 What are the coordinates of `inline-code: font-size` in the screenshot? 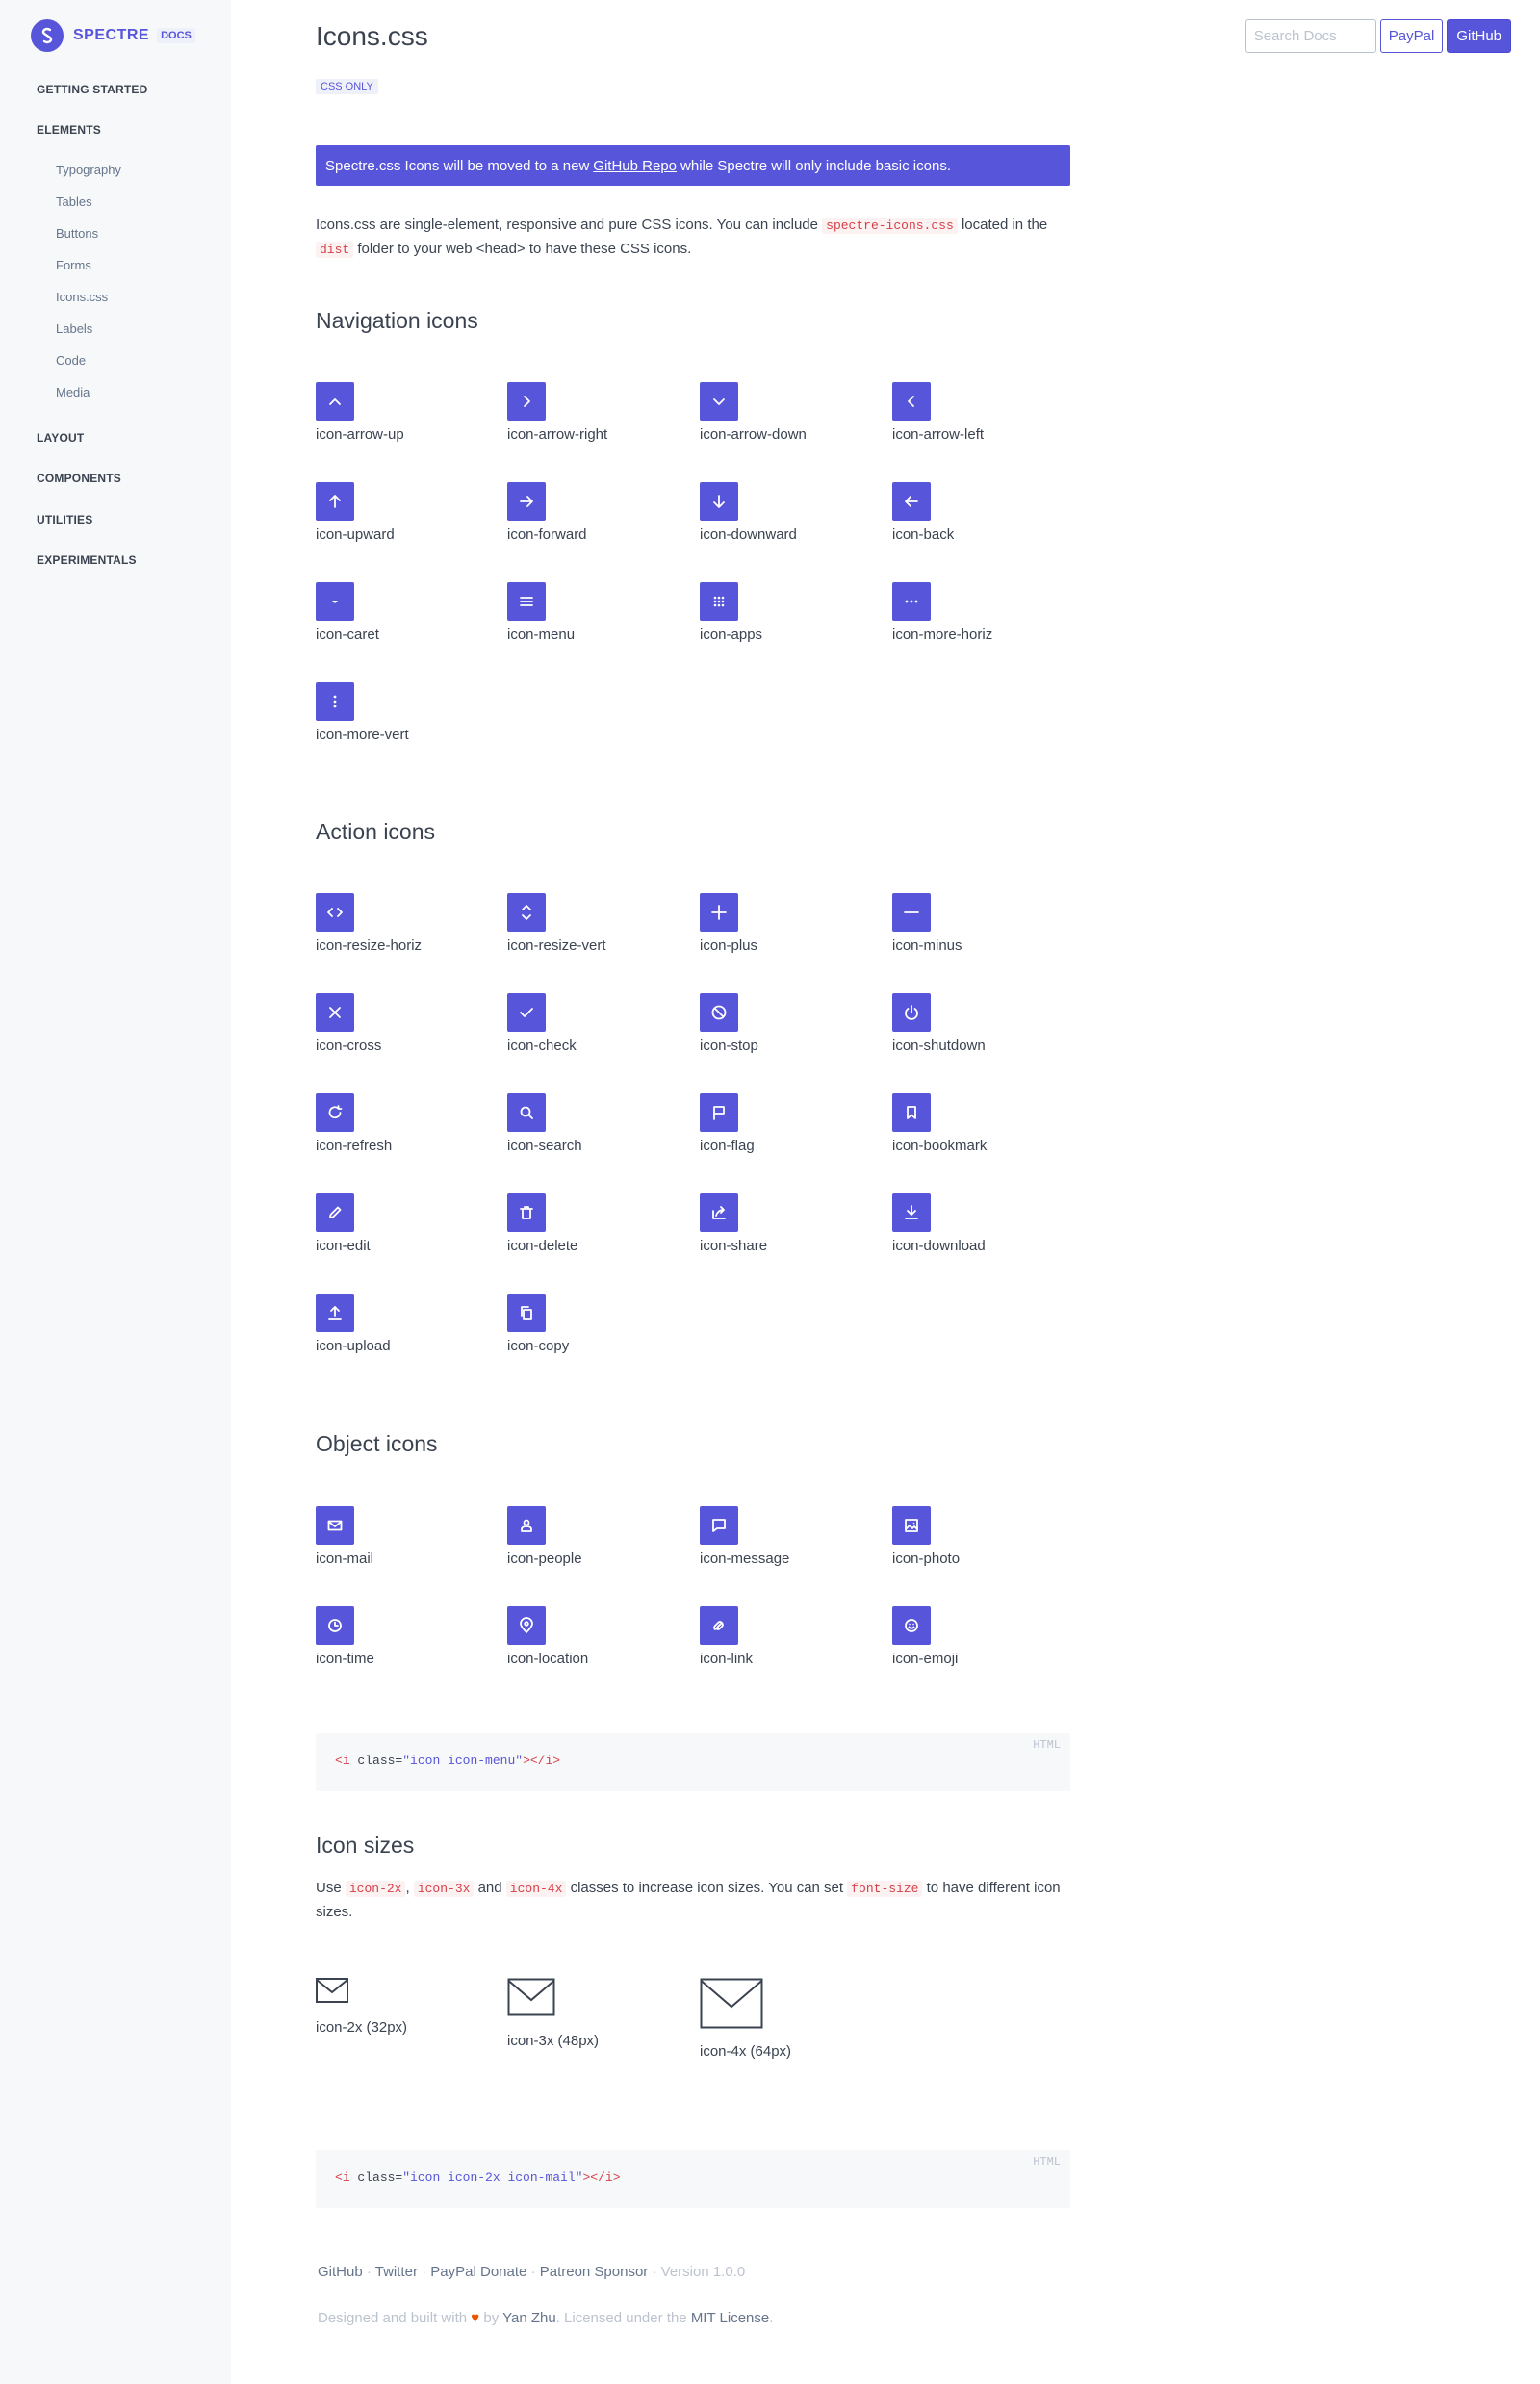 It's located at (885, 1889).